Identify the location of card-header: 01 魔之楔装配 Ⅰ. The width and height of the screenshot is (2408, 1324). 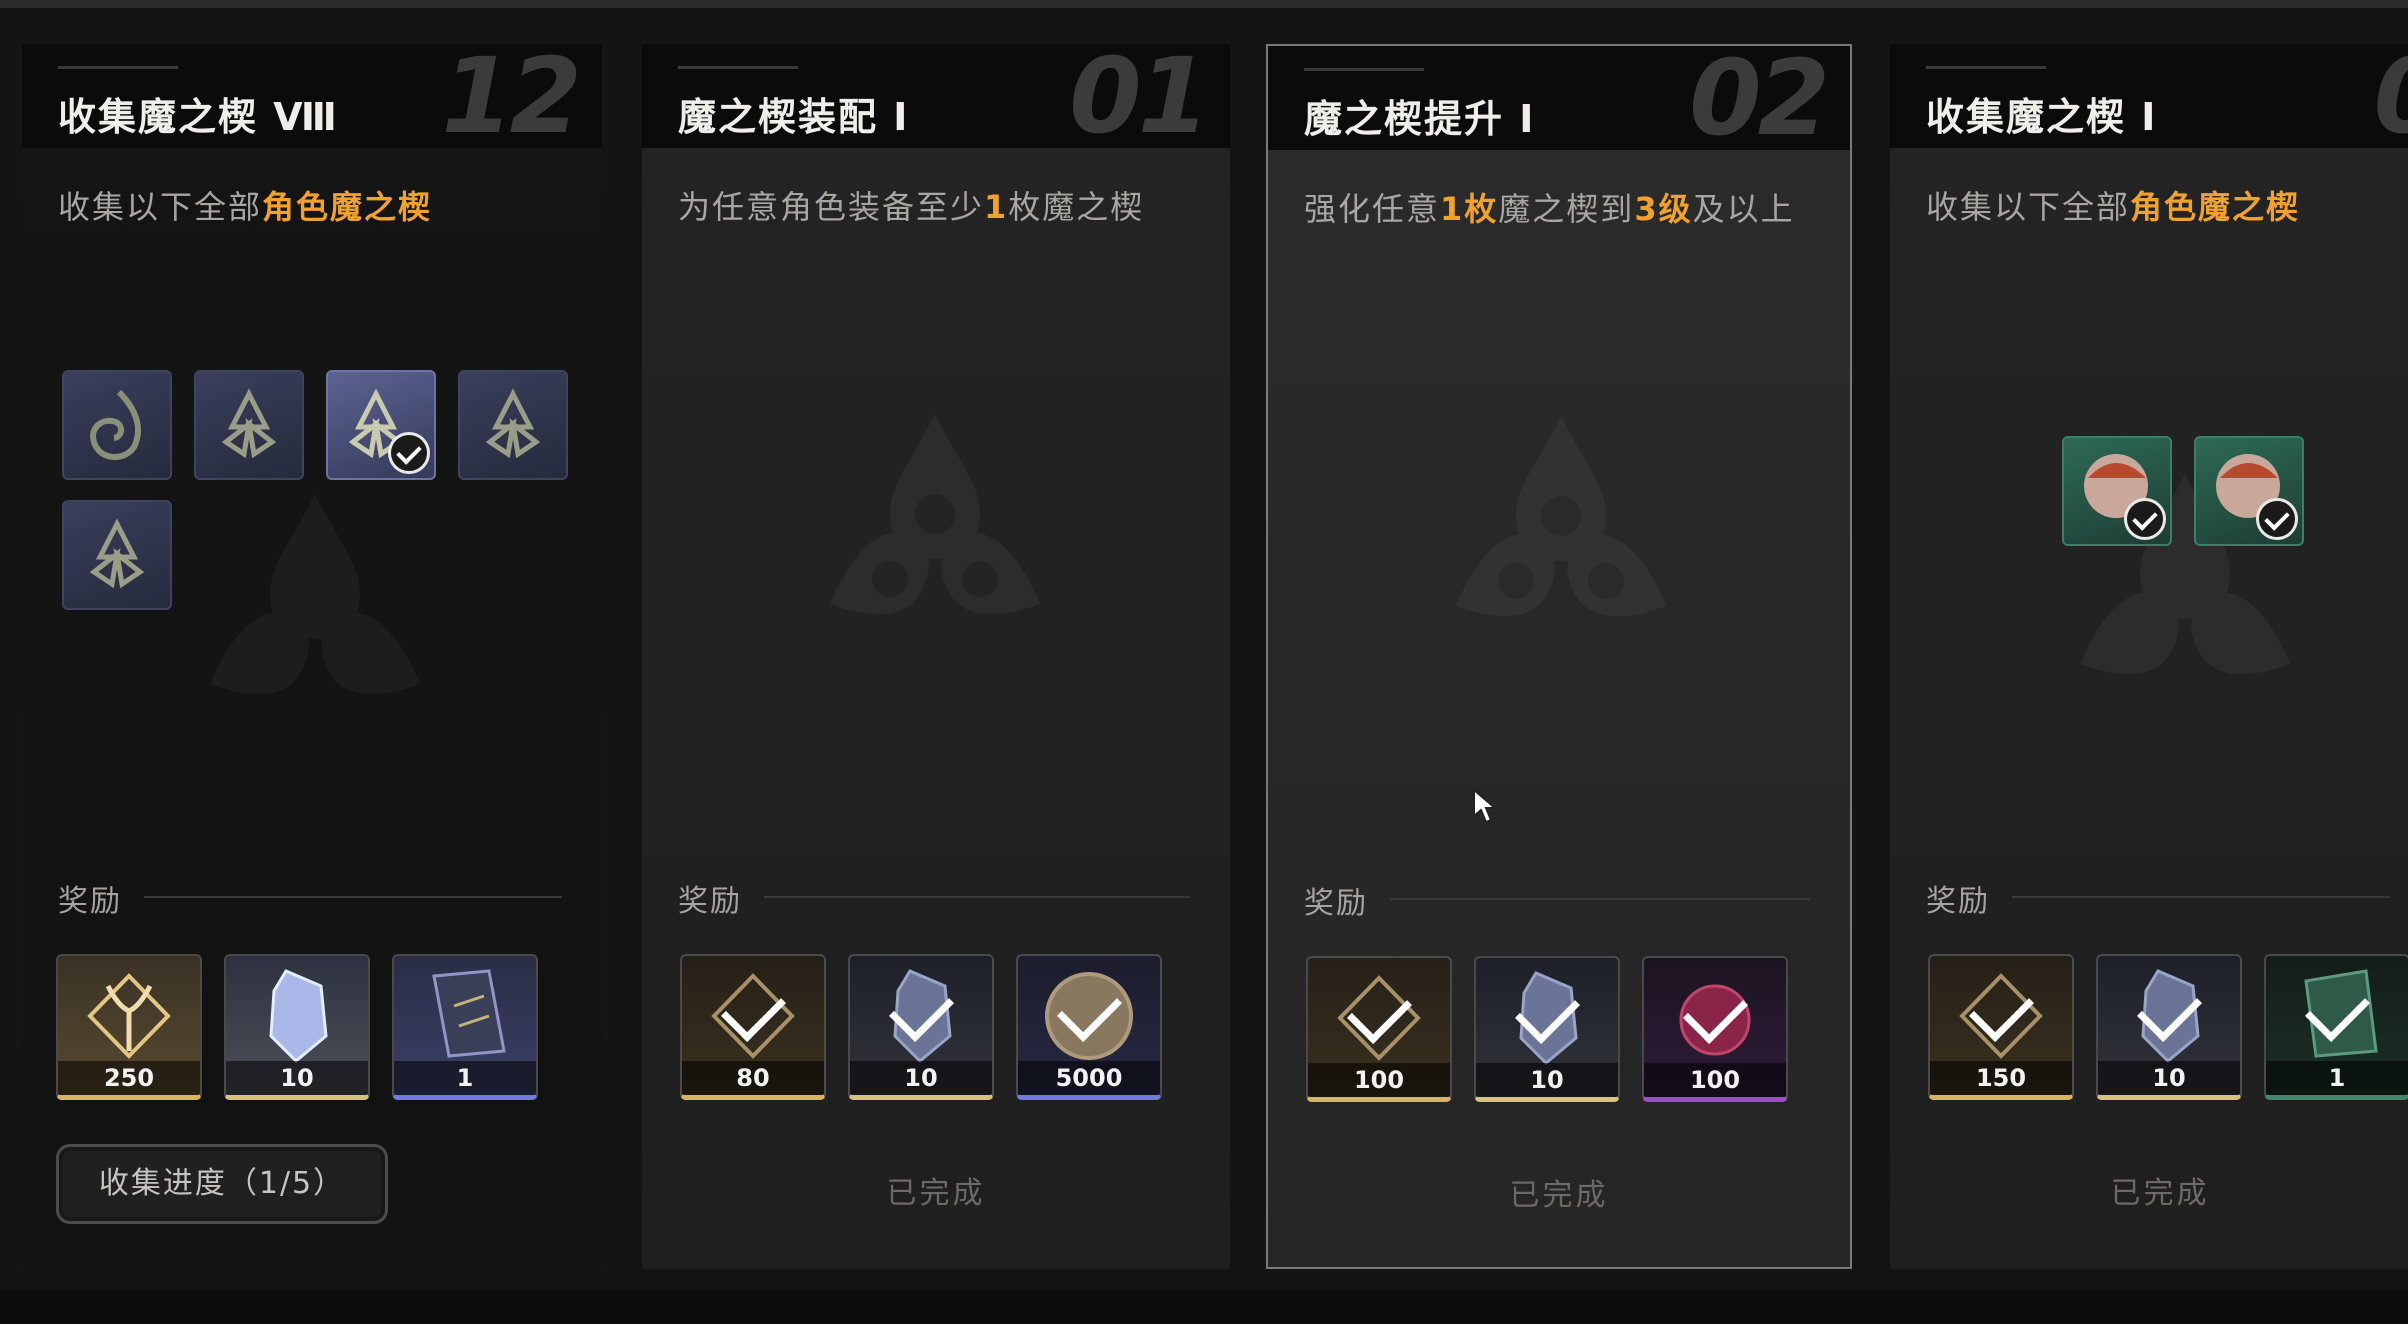
(936, 96).